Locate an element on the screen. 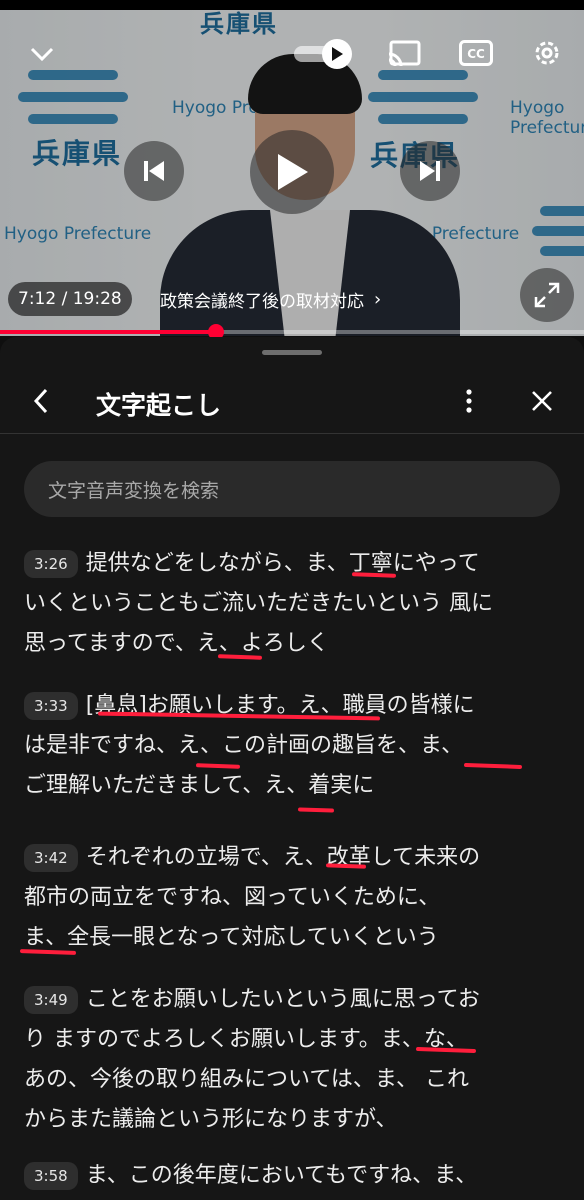 This screenshot has height=1200, width=584. segment-line: からまた議論という形になりますが、 is located at coordinates (211, 1119).